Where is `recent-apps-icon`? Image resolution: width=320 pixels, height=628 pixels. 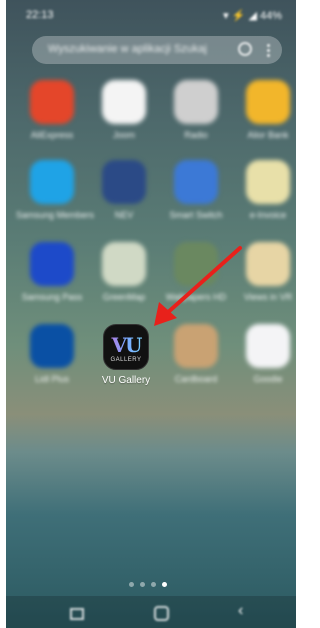 recent-apps-icon is located at coordinates (77, 614).